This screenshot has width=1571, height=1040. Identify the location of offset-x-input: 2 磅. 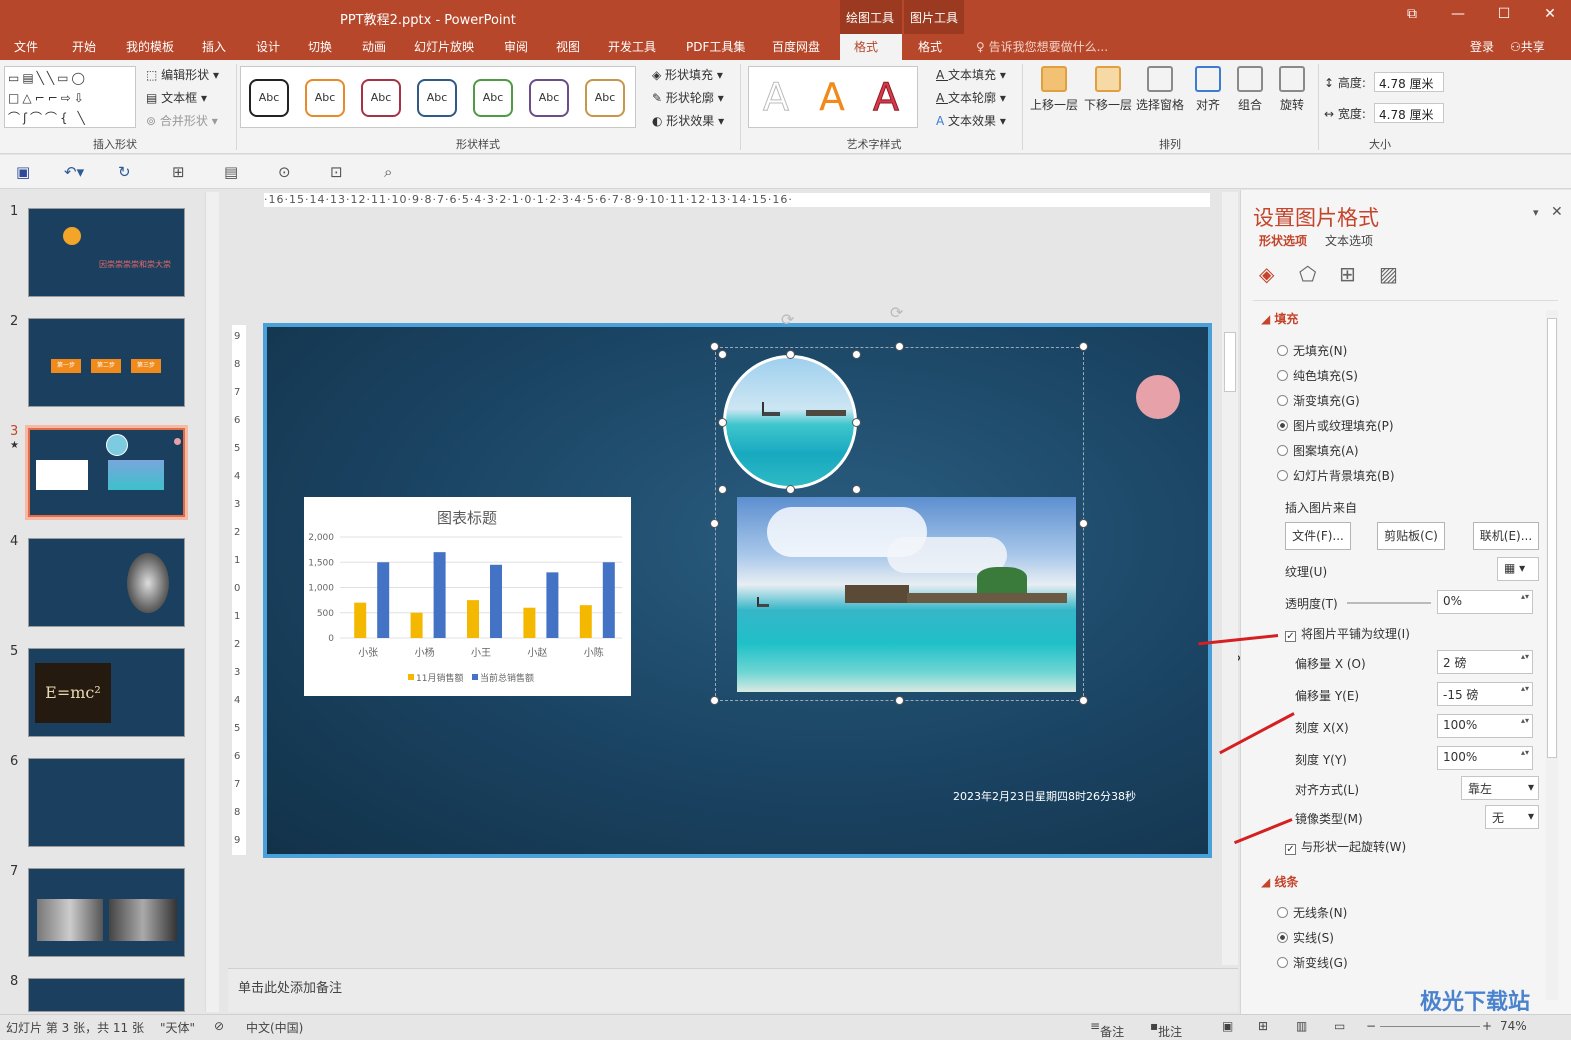
(1485, 662).